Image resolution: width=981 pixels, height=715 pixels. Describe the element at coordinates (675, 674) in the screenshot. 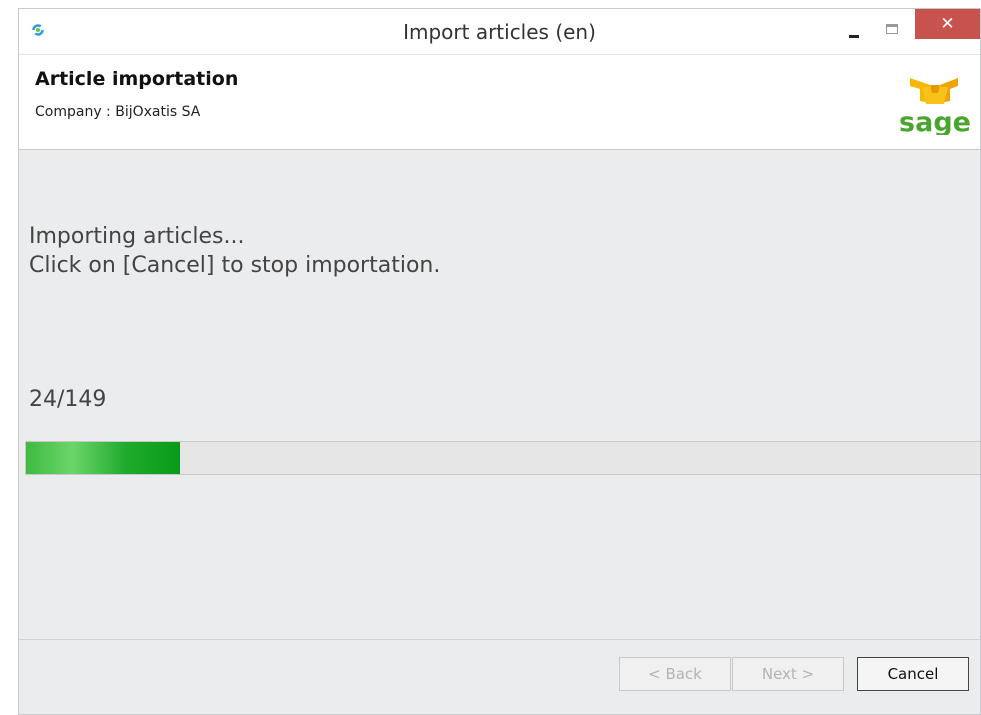

I see `back-button: < Back` at that location.